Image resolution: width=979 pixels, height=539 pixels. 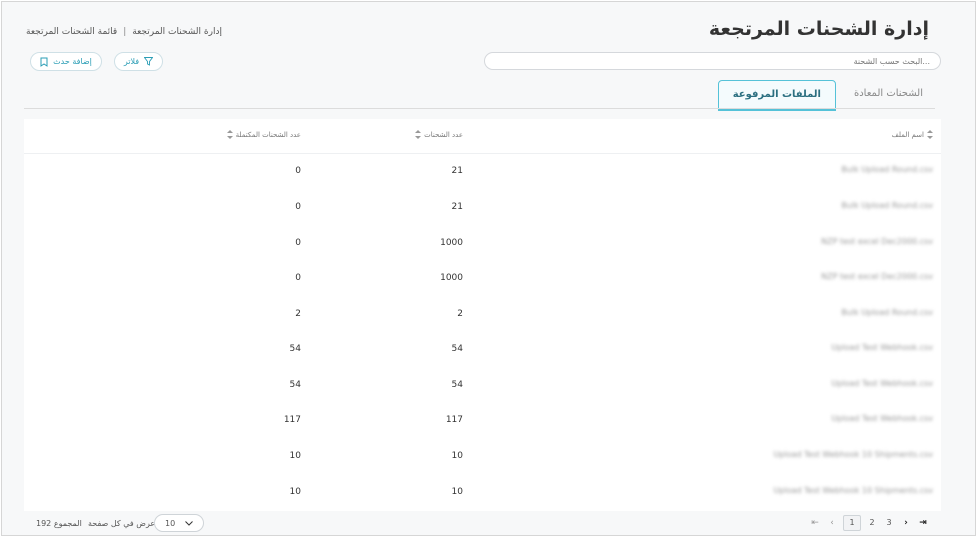 What do you see at coordinates (298, 314) in the screenshot?
I see `completed-count-cell: 2` at bounding box center [298, 314].